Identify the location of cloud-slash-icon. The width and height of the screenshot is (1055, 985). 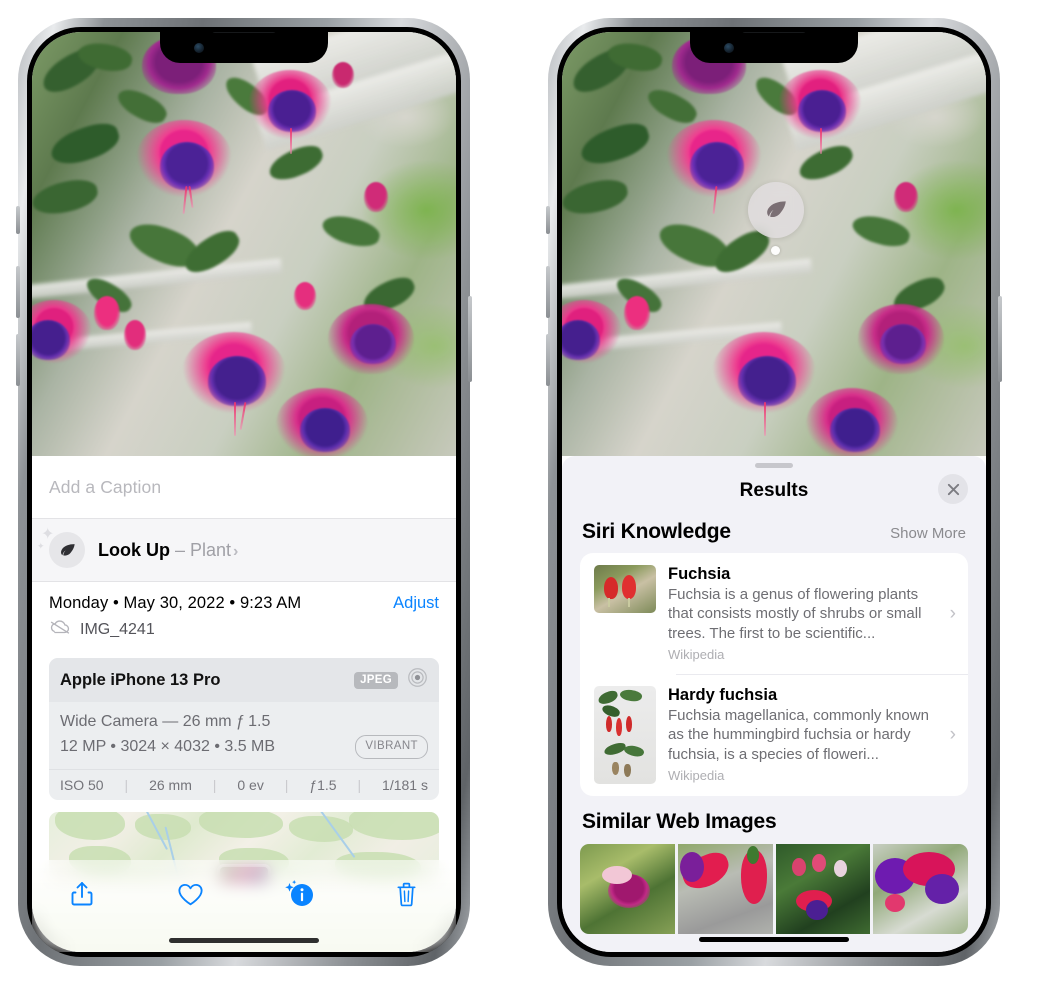
(60, 629).